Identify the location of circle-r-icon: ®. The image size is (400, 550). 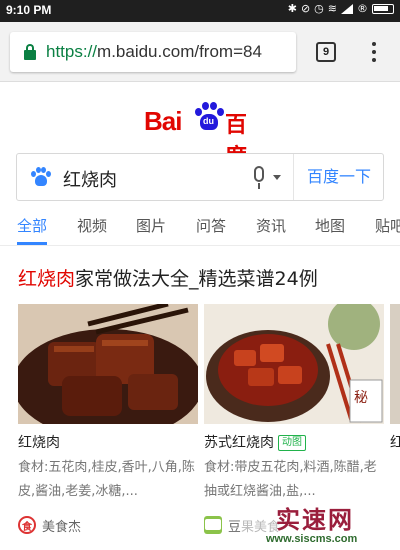
(362, 8).